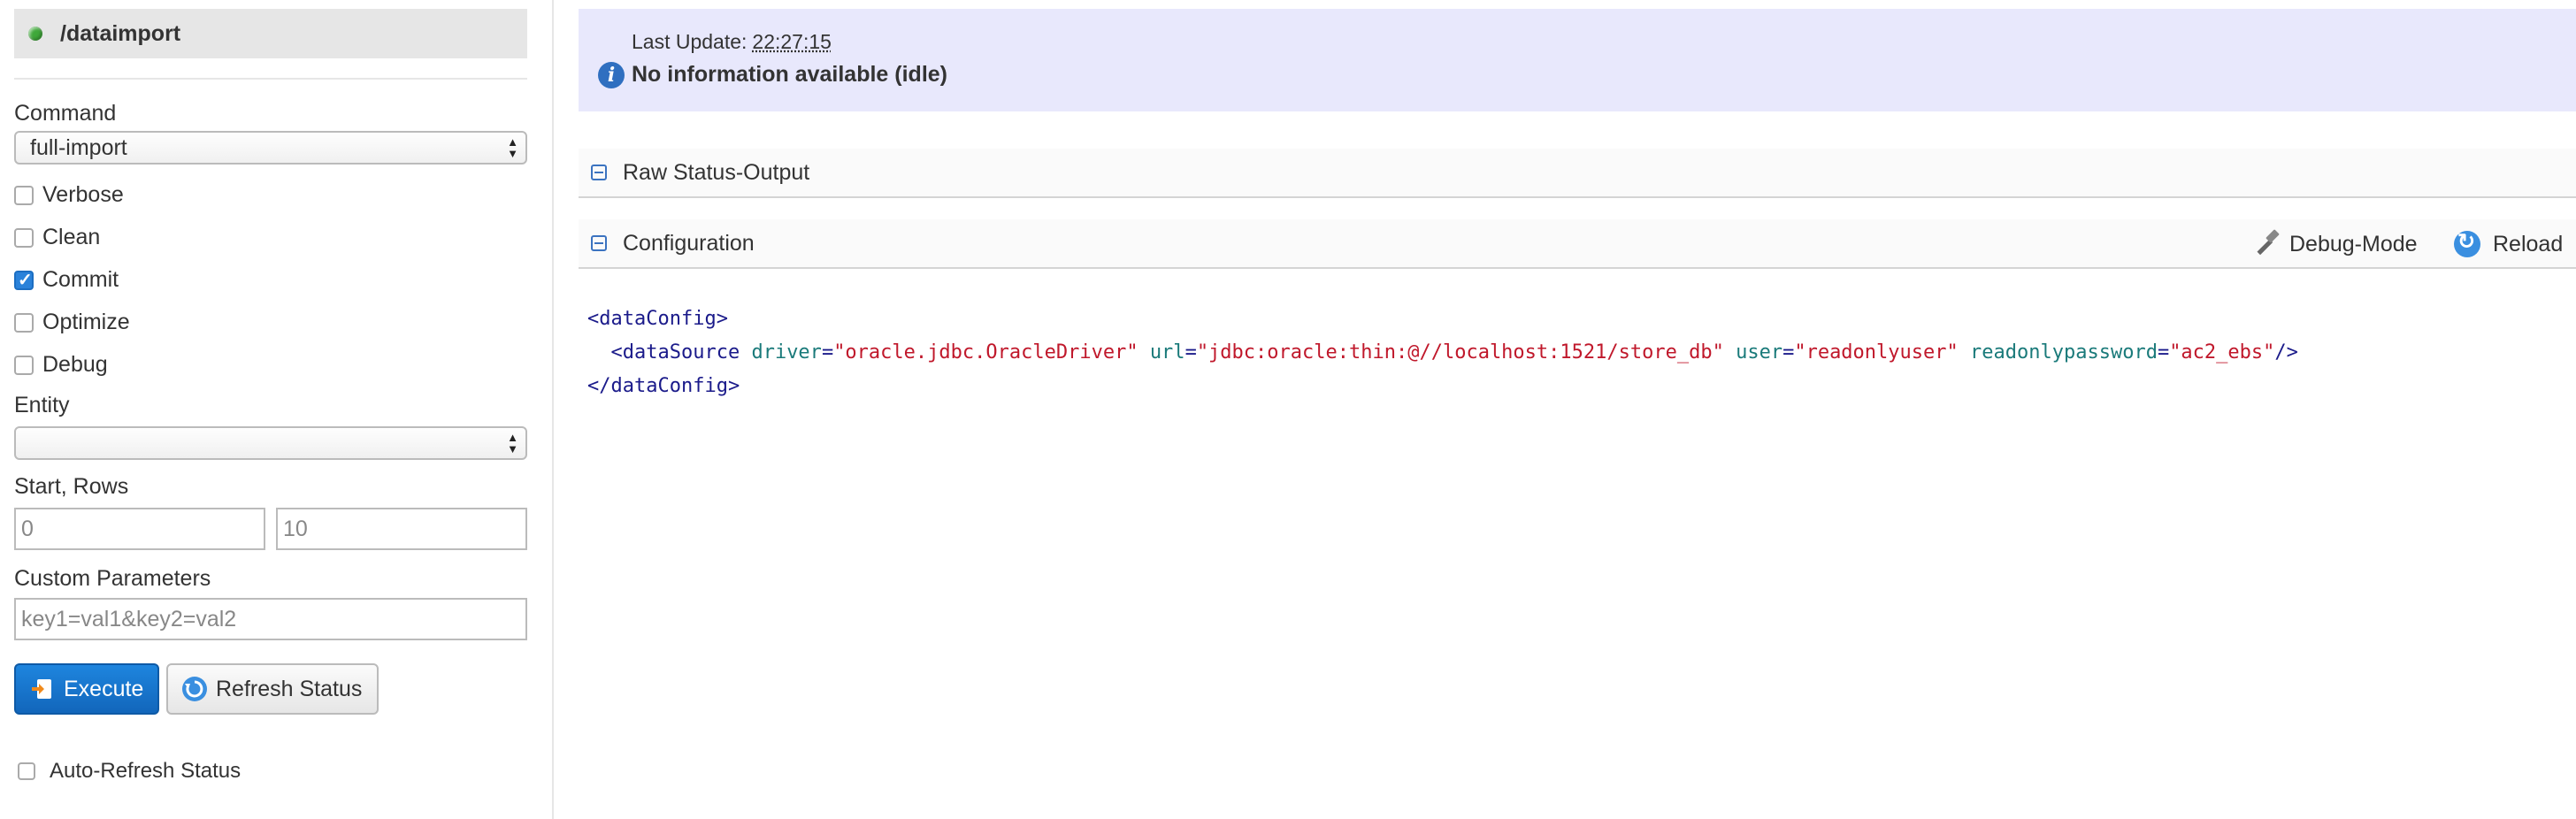 The image size is (2576, 819). Describe the element at coordinates (675, 352) in the screenshot. I see `code-datasource-tag: <dataSource` at that location.